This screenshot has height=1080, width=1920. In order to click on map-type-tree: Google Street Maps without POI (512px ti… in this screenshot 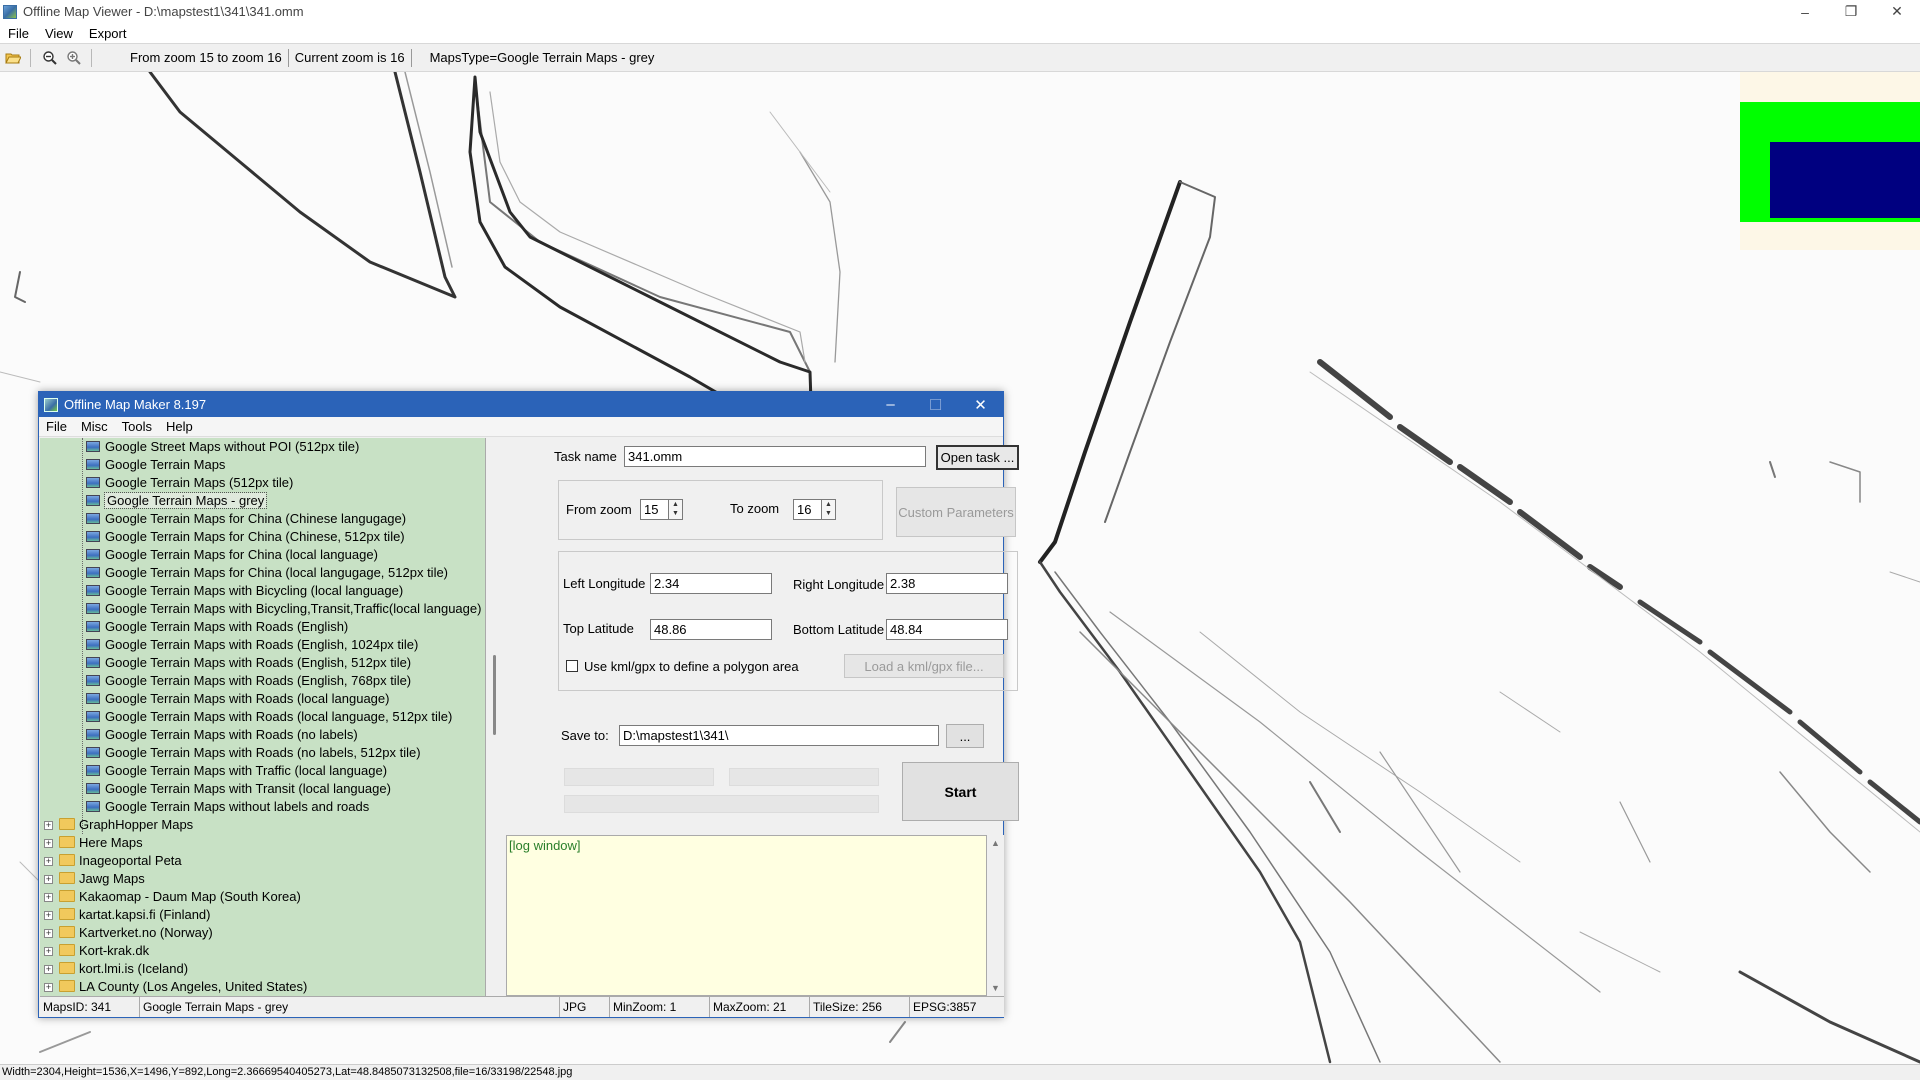, I will do `click(263, 717)`.